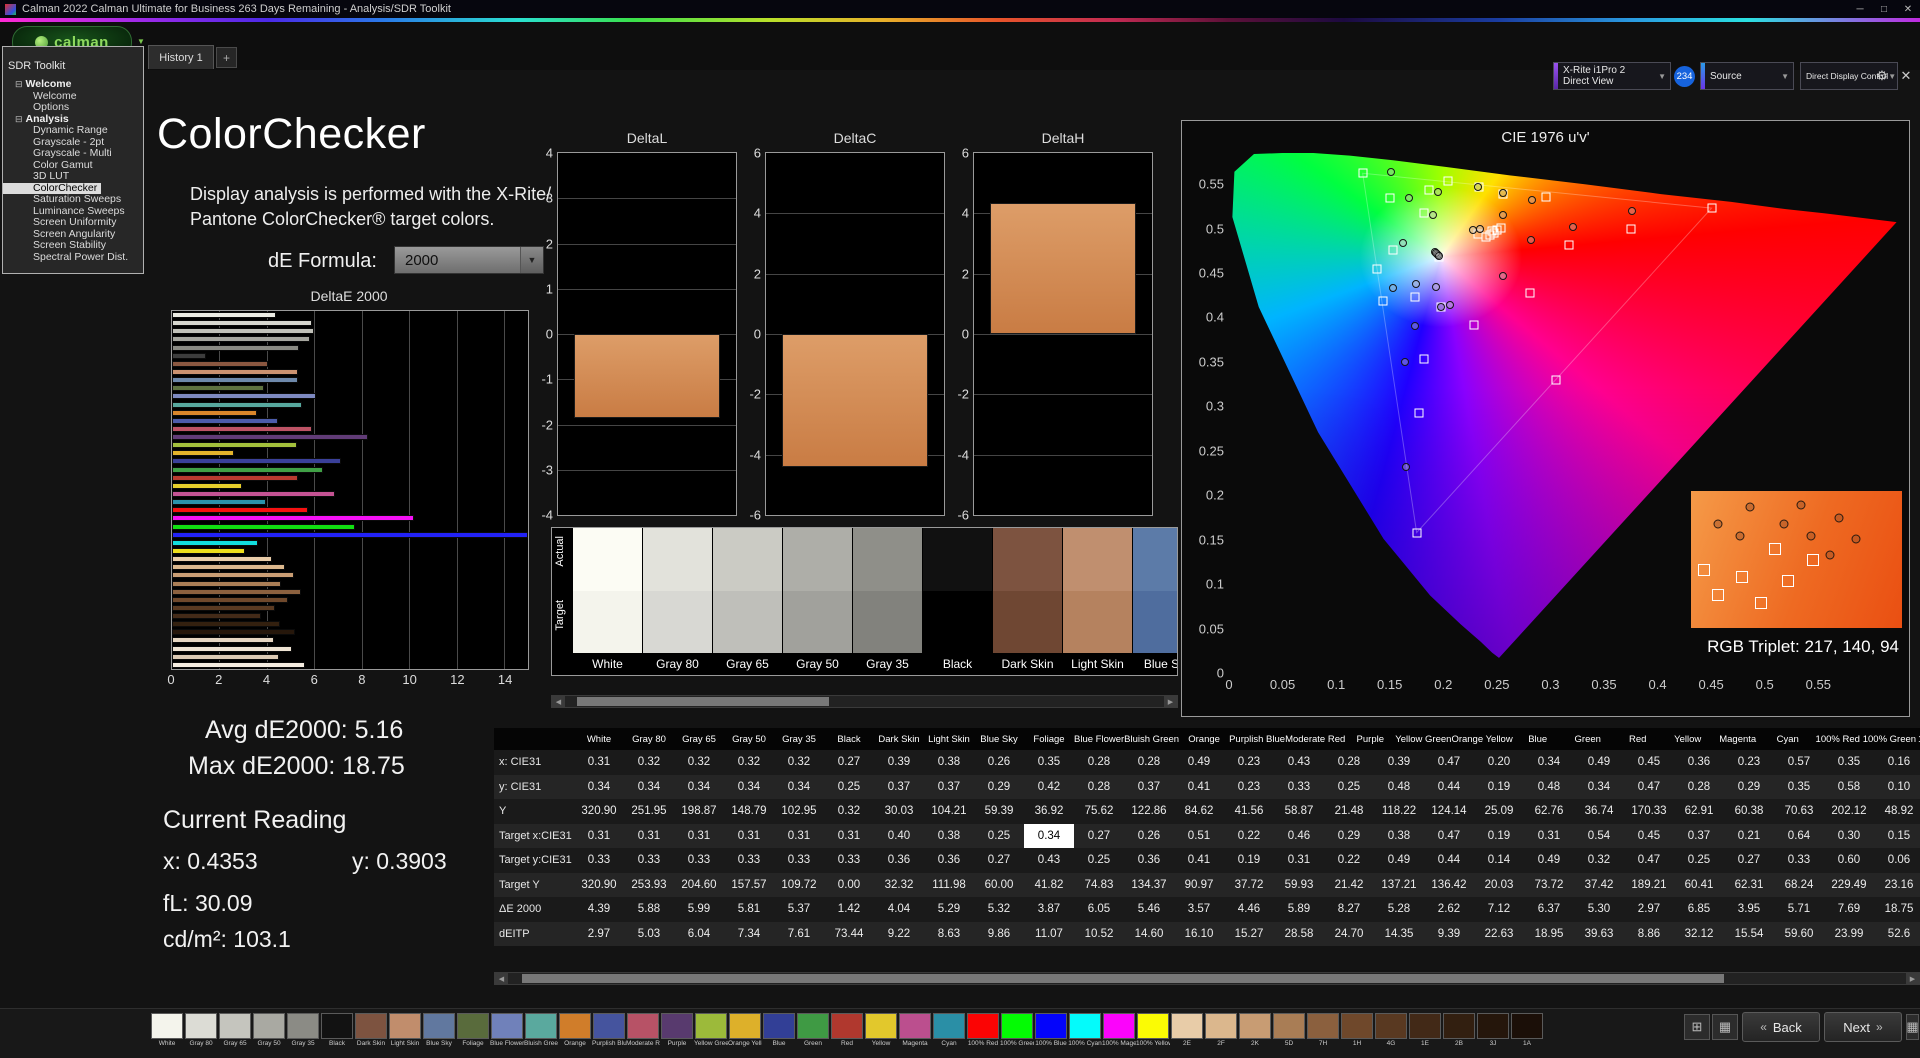 This screenshot has width=1920, height=1058. I want to click on table-cell: 52.6, so click(1897, 934).